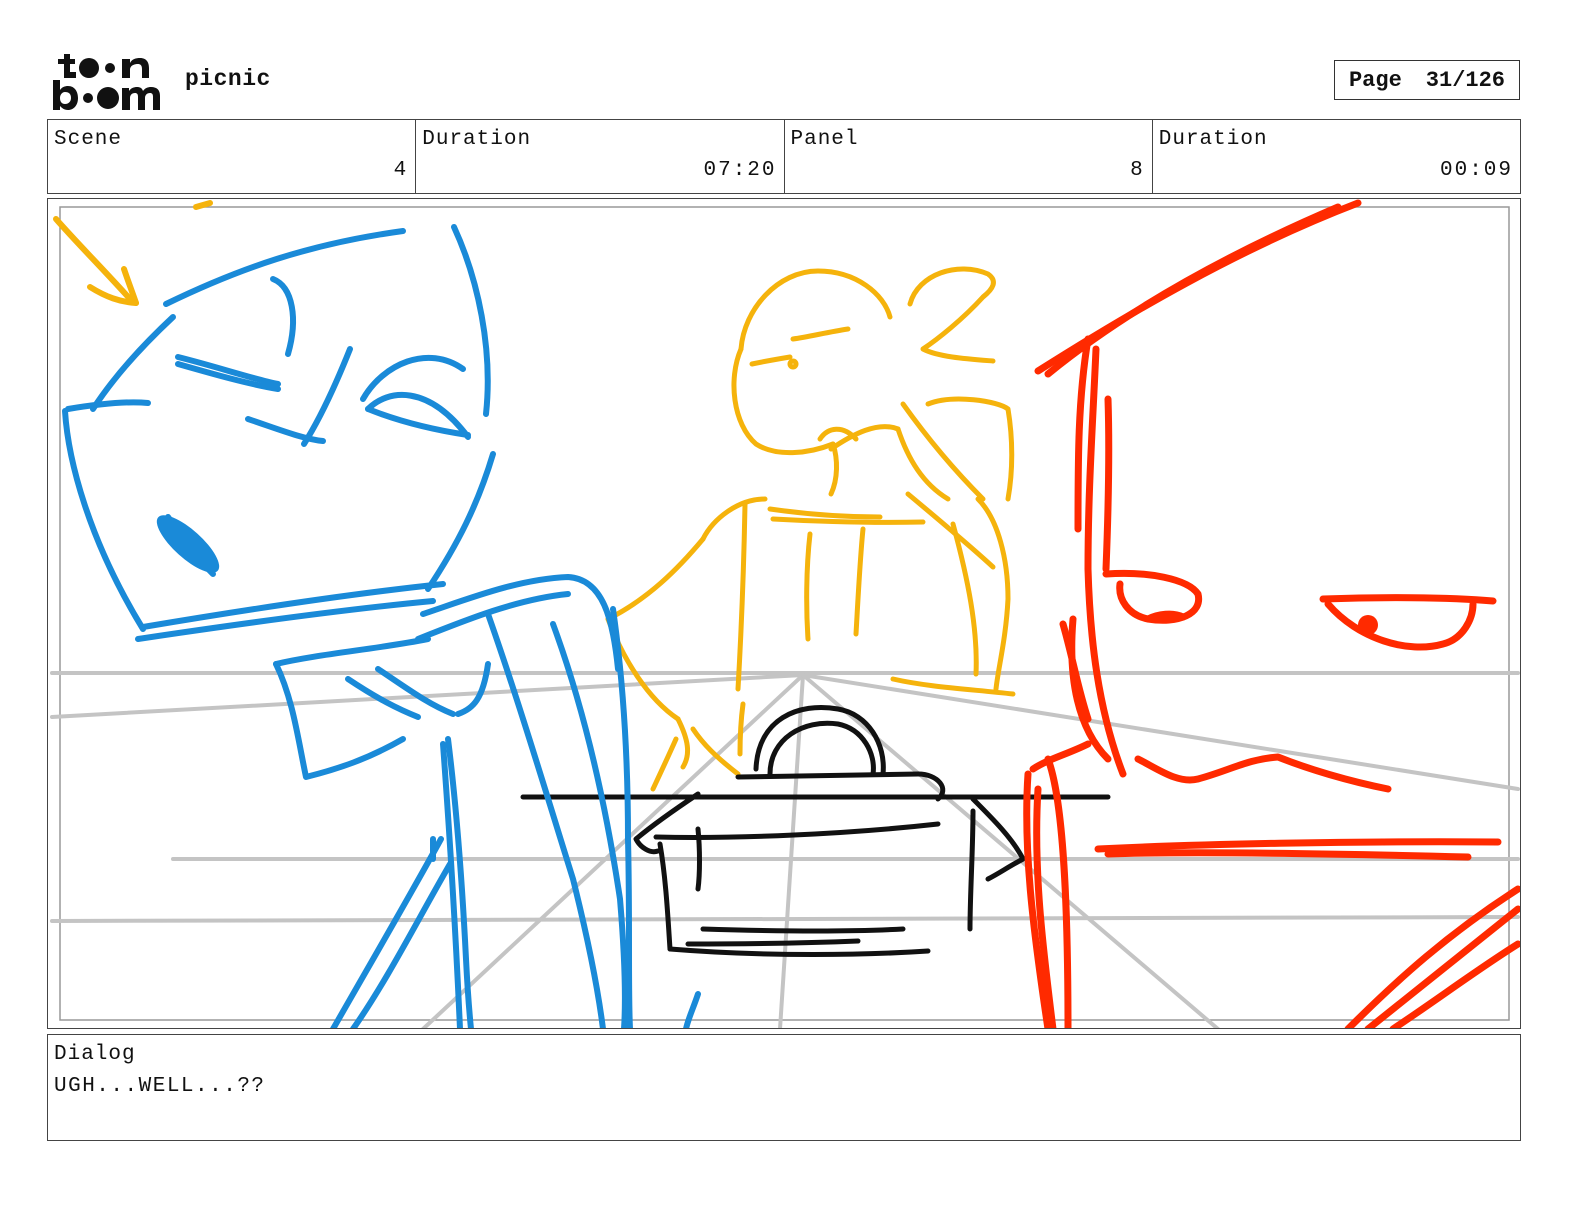 Image resolution: width=1584 pixels, height=1224 pixels. Describe the element at coordinates (228, 79) in the screenshot. I see `project-title: picnic` at that location.